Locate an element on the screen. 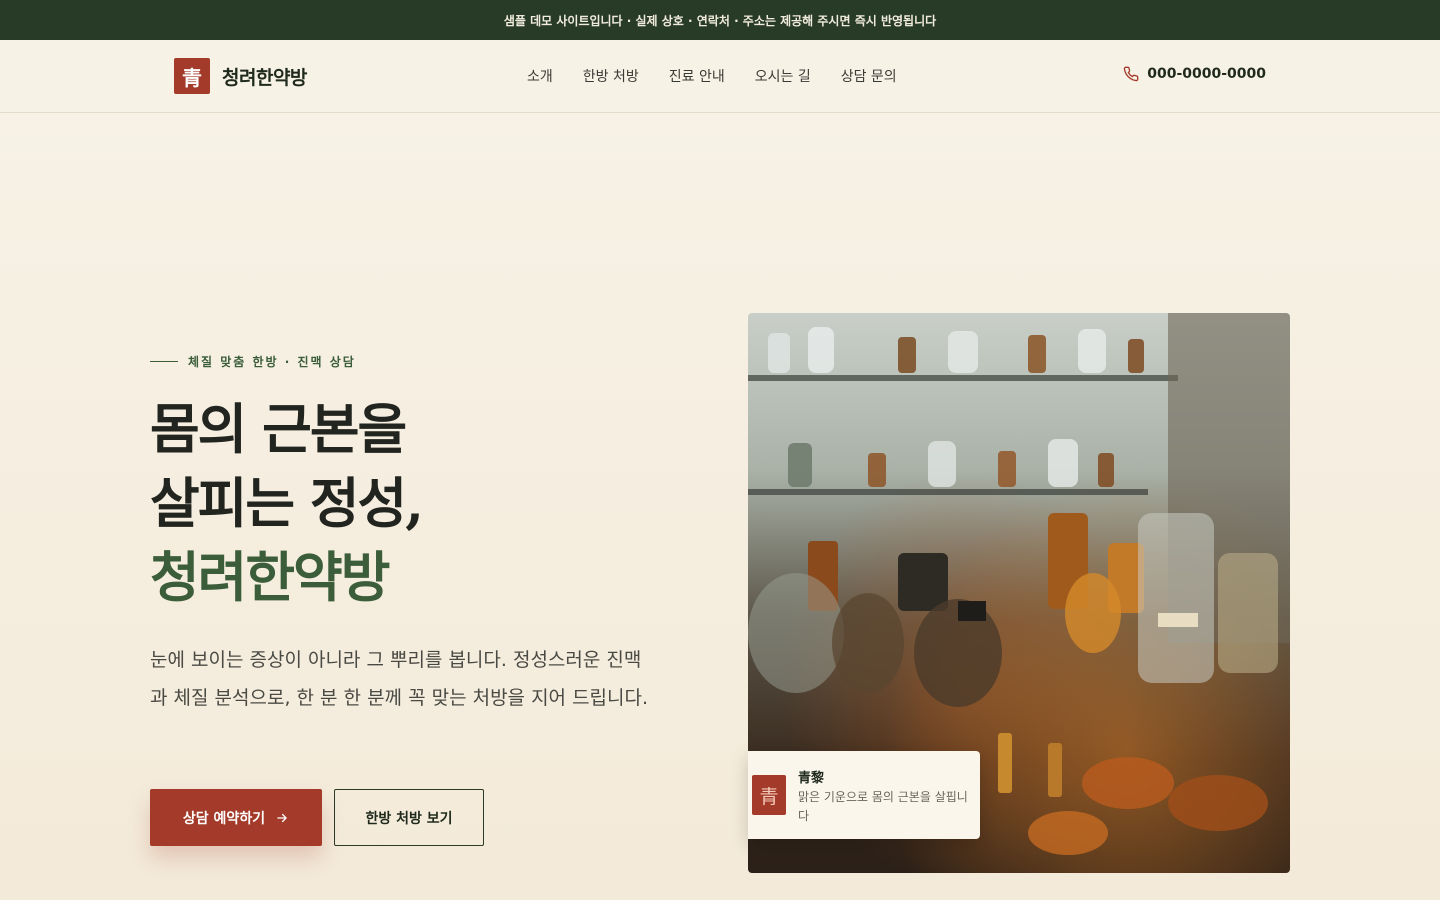 The height and width of the screenshot is (900, 1440). headline-accent: 청려한약방 is located at coordinates (270, 577).